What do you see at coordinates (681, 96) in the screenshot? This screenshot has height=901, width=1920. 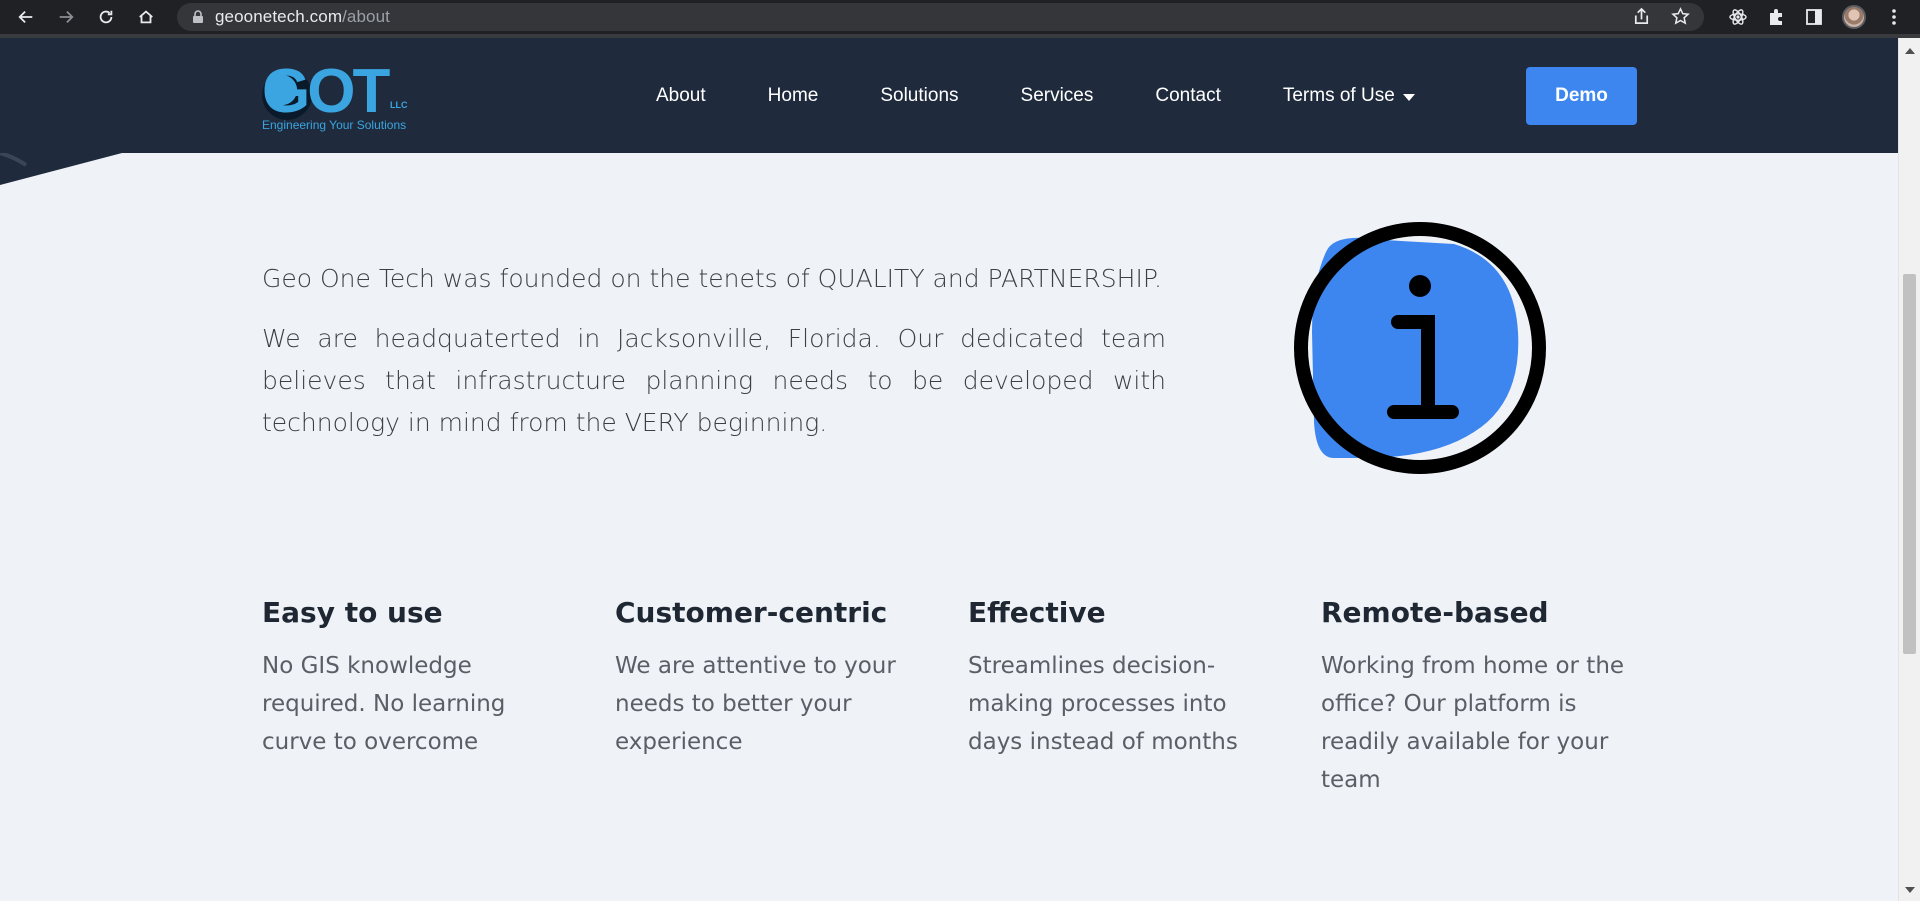 I see `nav-about: About` at bounding box center [681, 96].